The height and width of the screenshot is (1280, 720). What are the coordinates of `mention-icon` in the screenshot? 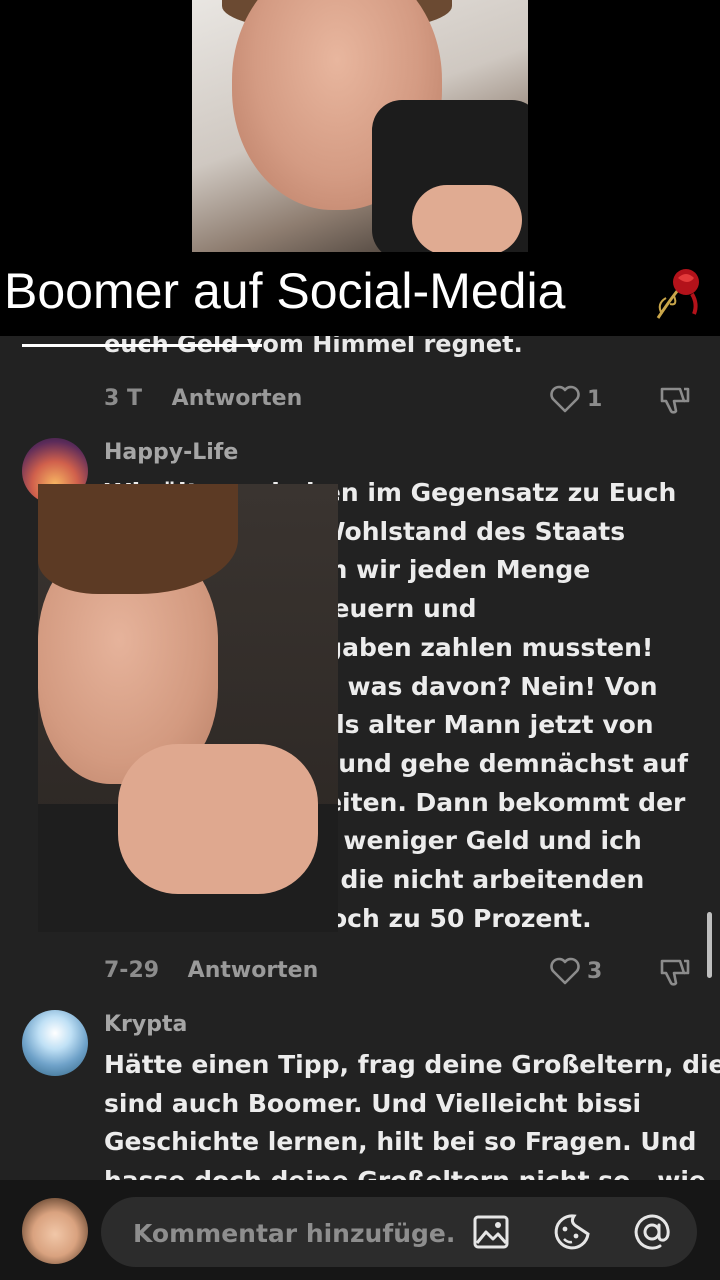 It's located at (652, 1232).